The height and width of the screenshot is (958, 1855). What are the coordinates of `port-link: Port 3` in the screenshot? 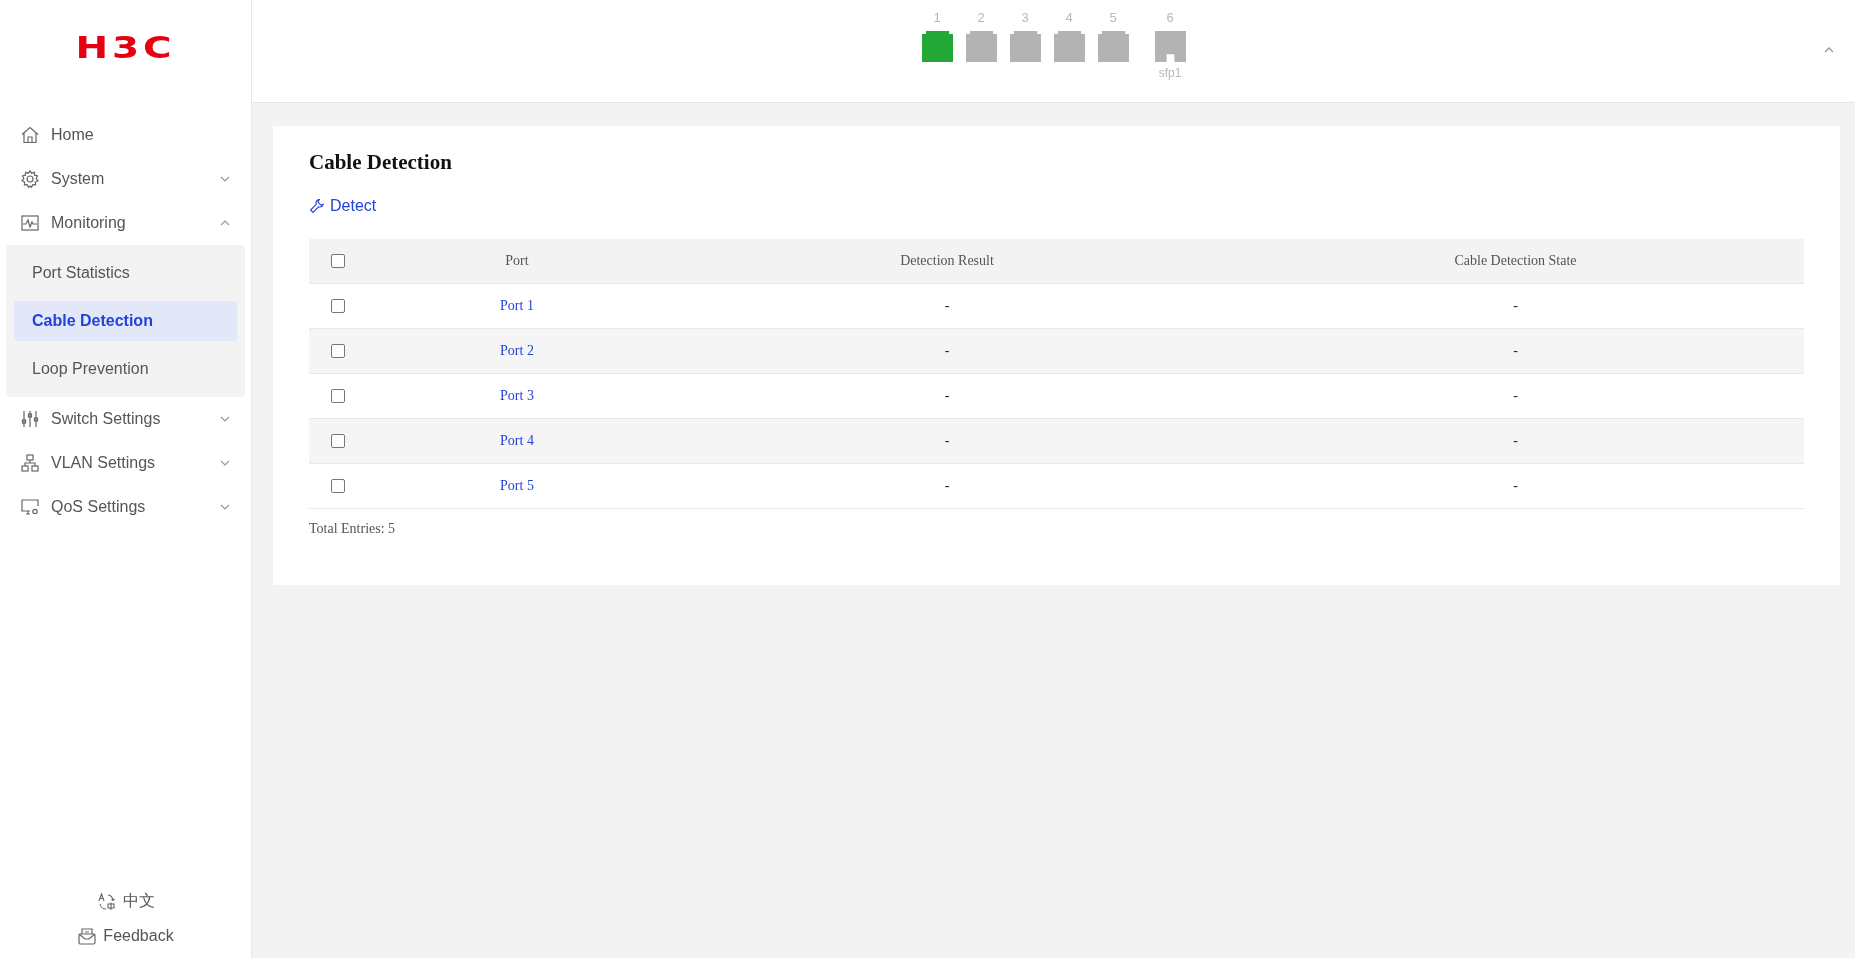 It's located at (517, 395).